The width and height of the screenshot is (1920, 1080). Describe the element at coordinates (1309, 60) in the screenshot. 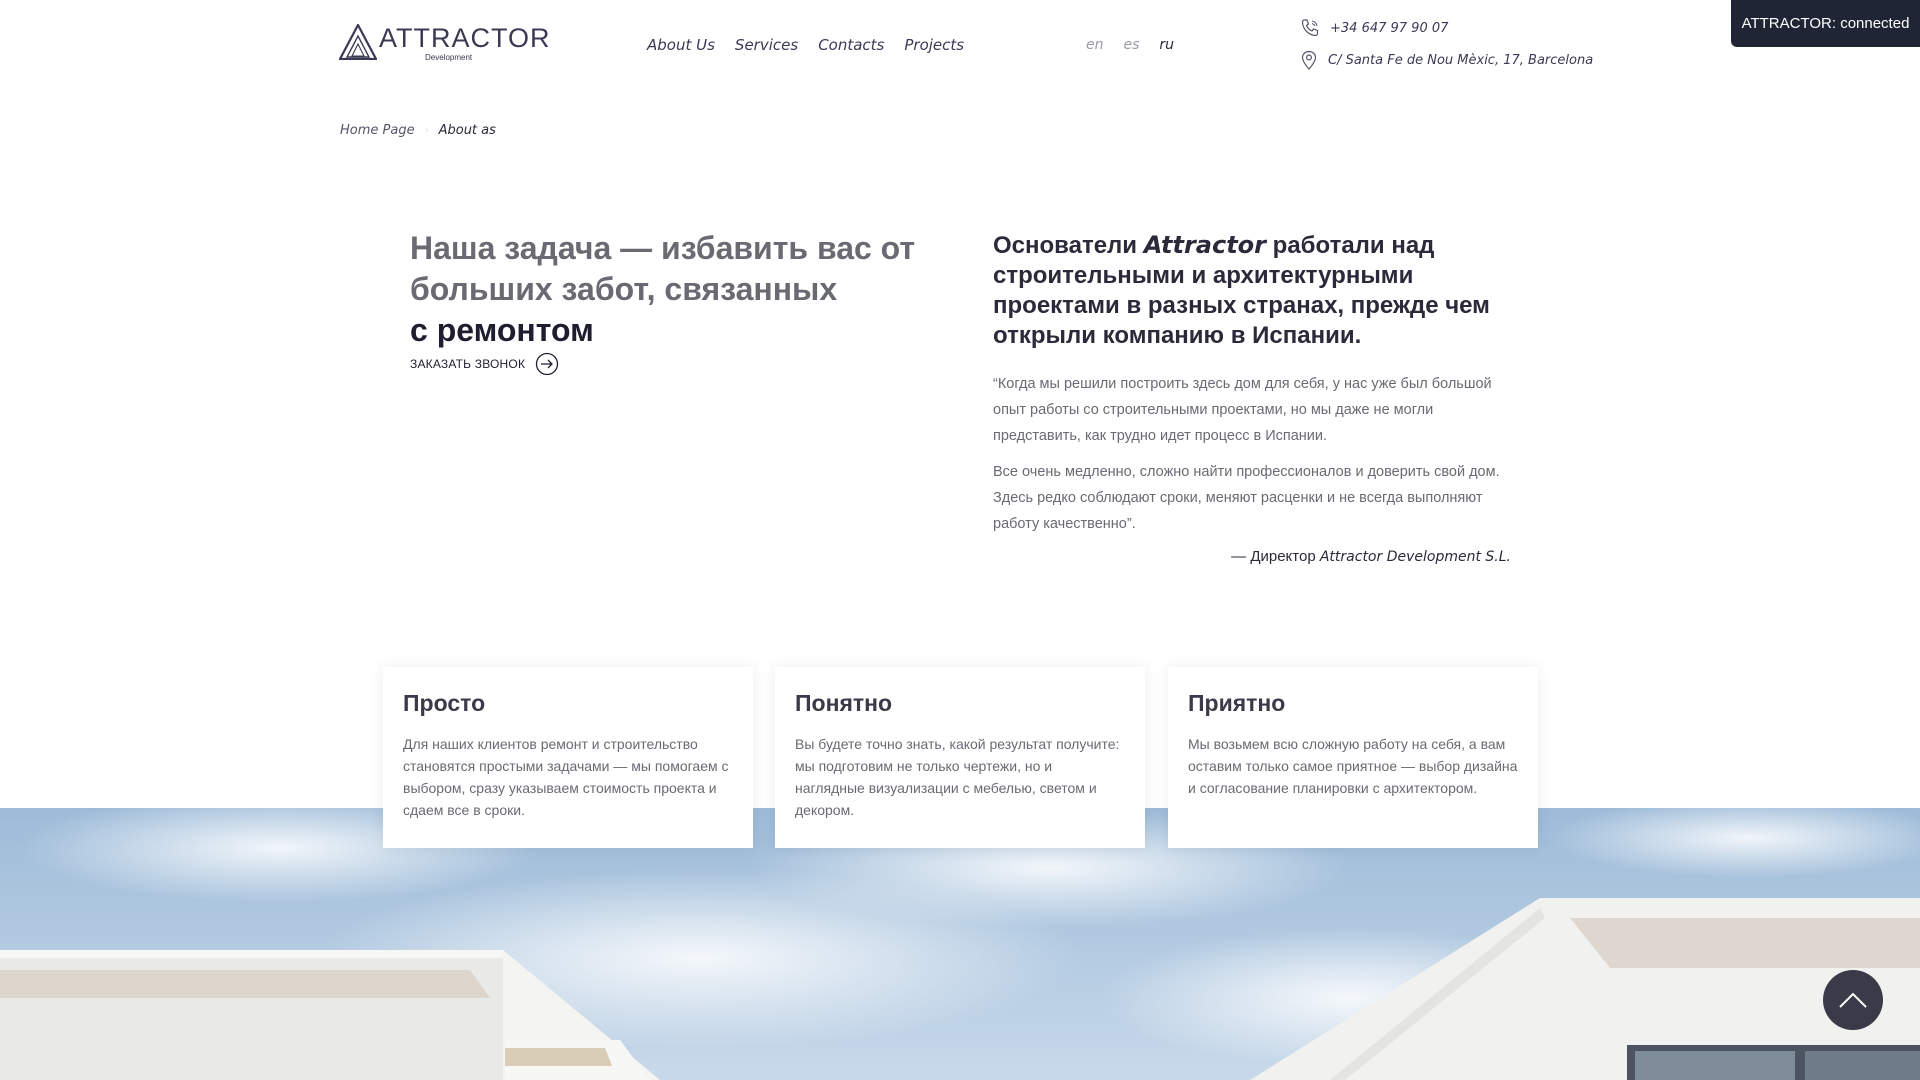

I see `location-pin-icon` at that location.